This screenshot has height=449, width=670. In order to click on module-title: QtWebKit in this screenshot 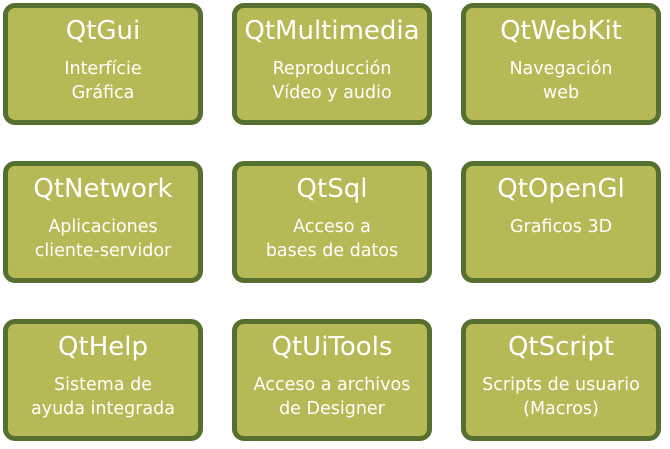, I will do `click(561, 31)`.